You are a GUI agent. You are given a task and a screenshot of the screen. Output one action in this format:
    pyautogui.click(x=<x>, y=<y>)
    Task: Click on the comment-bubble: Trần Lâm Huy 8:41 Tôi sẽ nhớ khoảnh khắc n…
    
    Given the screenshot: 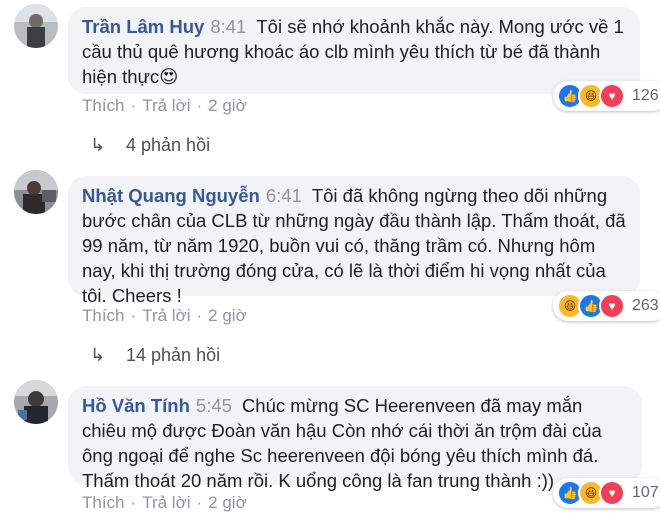 What is the action you would take?
    pyautogui.click(x=354, y=50)
    